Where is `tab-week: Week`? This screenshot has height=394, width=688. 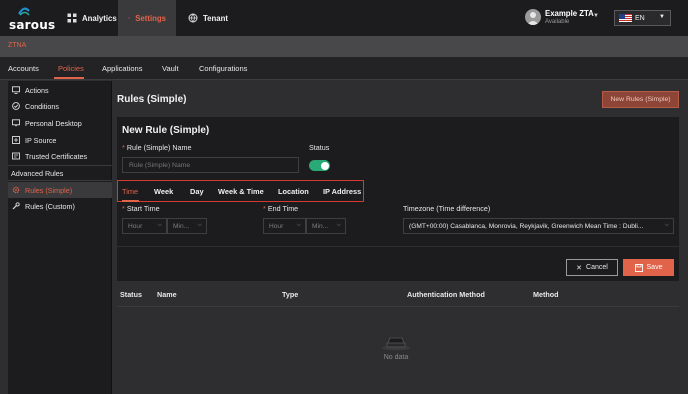
tab-week: Week is located at coordinates (163, 191).